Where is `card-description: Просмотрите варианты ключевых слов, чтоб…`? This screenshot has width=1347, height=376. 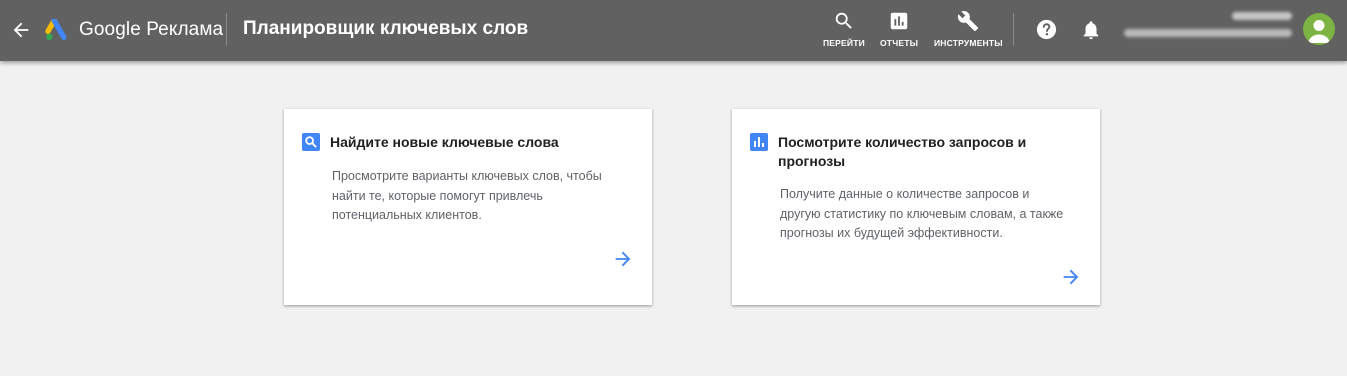 card-description: Просмотрите варианты ключевых слов, чтоб… is located at coordinates (467, 195).